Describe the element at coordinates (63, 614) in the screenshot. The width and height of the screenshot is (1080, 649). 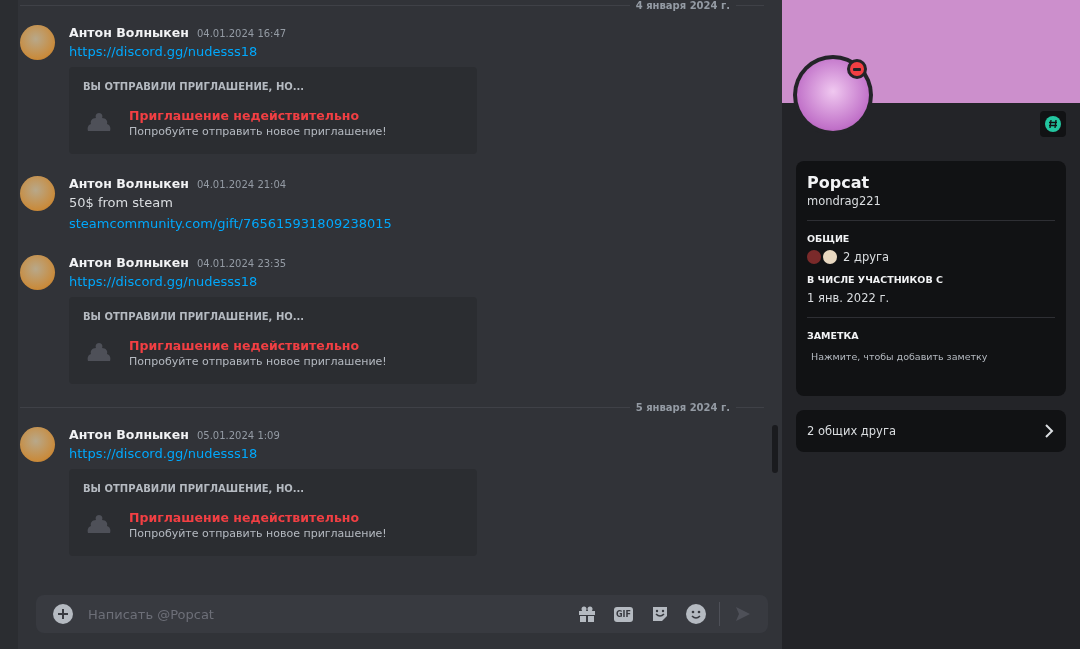
I see `add-icon` at that location.